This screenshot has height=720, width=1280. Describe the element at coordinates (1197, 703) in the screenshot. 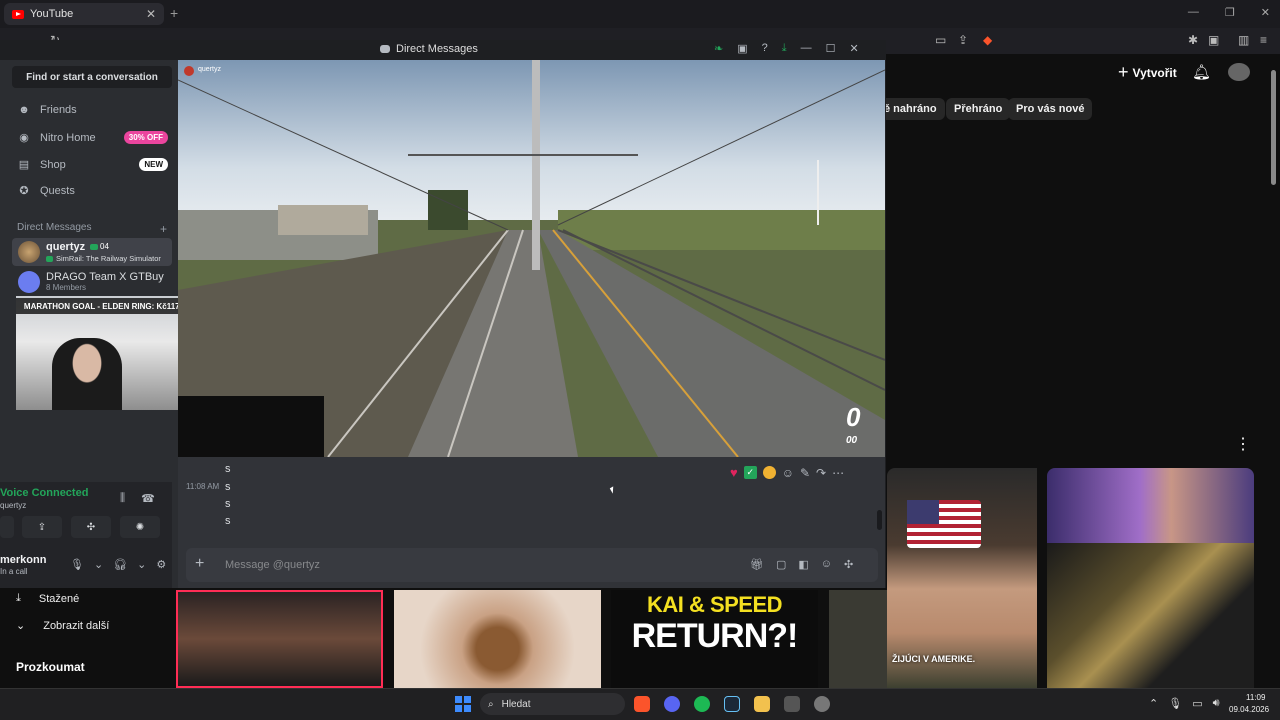

I see `display-icon: ▭` at that location.